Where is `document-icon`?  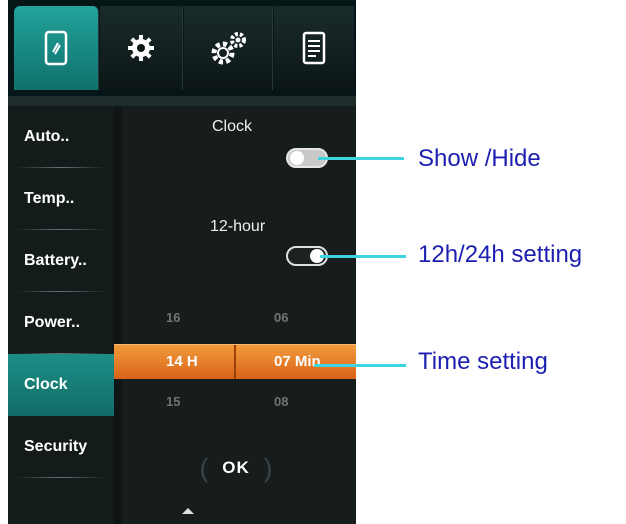
document-icon is located at coordinates (314, 48).